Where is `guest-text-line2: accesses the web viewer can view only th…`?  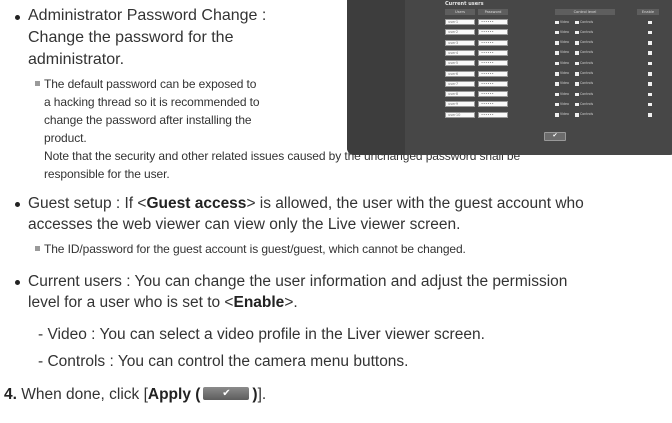 guest-text-line2: accesses the web viewer can view only th… is located at coordinates (244, 224).